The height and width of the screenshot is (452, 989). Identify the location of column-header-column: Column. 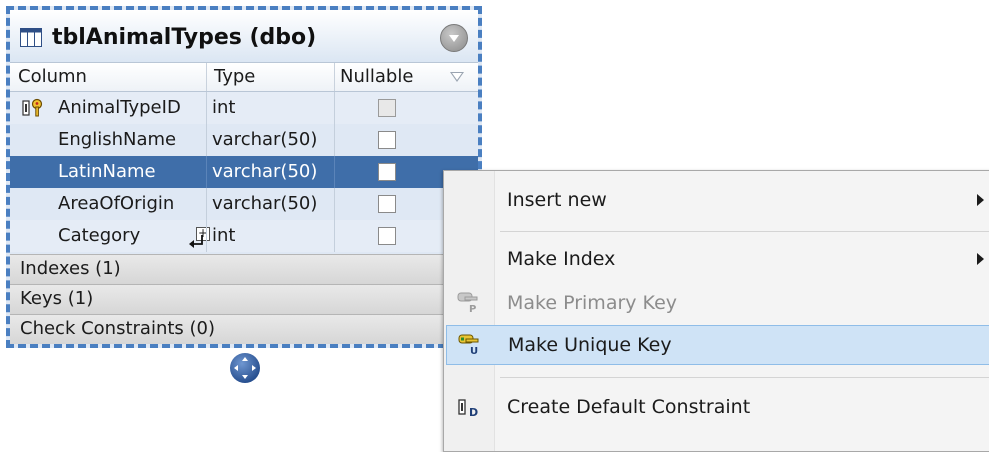
(52, 76).